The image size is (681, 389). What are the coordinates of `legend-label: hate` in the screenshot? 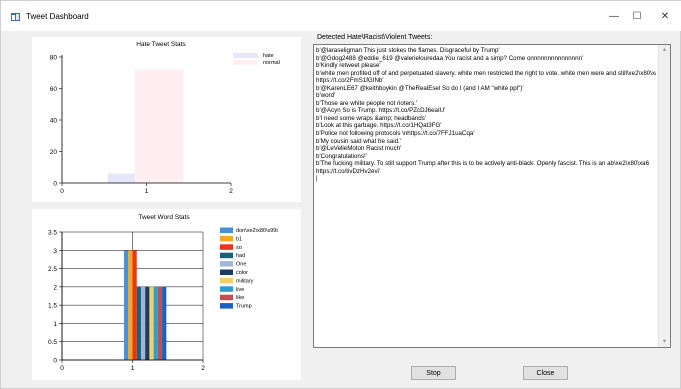 It's located at (268, 56).